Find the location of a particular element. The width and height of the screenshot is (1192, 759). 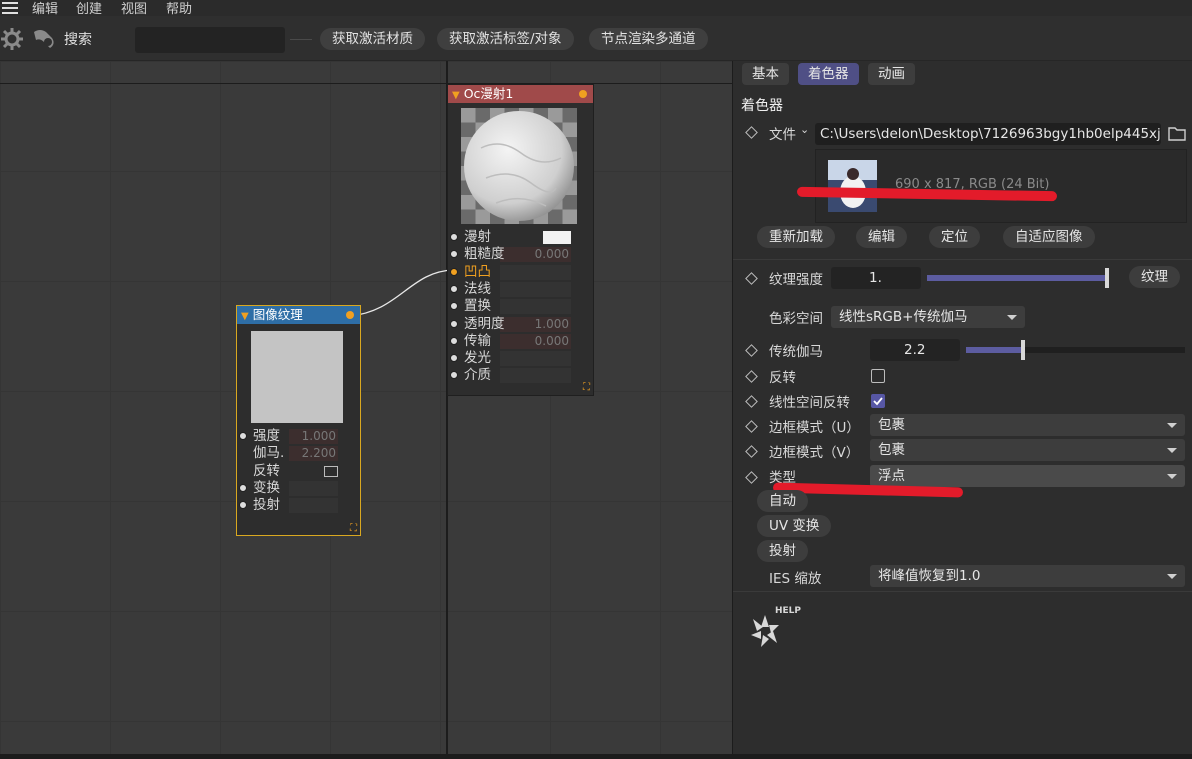

node-port: 置换 is located at coordinates (520, 306).